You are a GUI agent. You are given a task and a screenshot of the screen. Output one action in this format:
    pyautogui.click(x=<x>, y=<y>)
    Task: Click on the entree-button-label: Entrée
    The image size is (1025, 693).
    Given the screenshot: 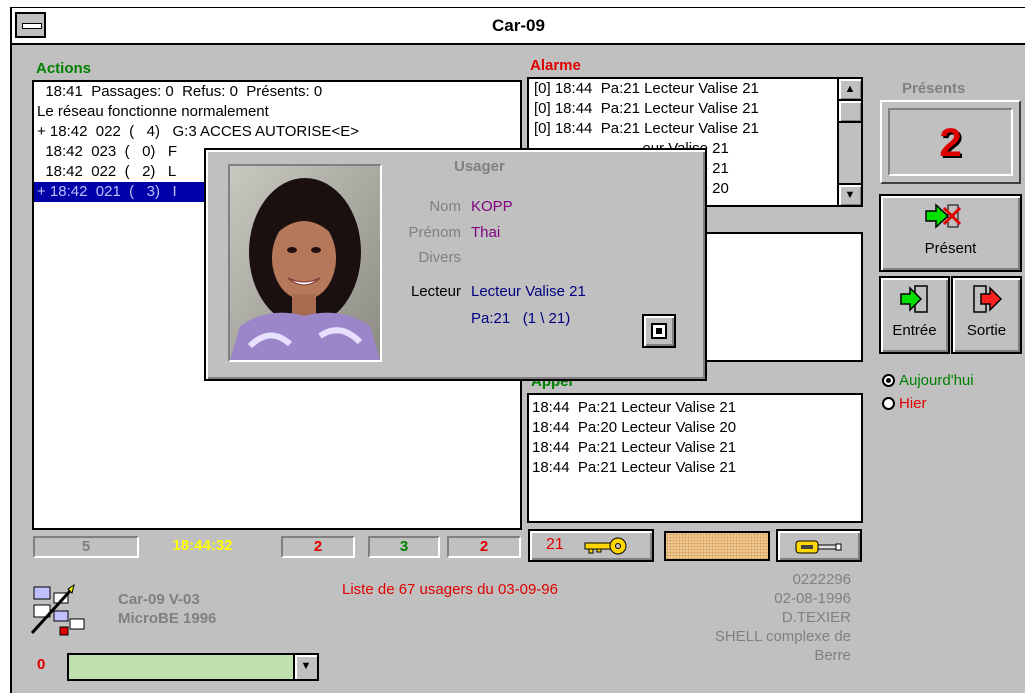 What is the action you would take?
    pyautogui.click(x=914, y=330)
    